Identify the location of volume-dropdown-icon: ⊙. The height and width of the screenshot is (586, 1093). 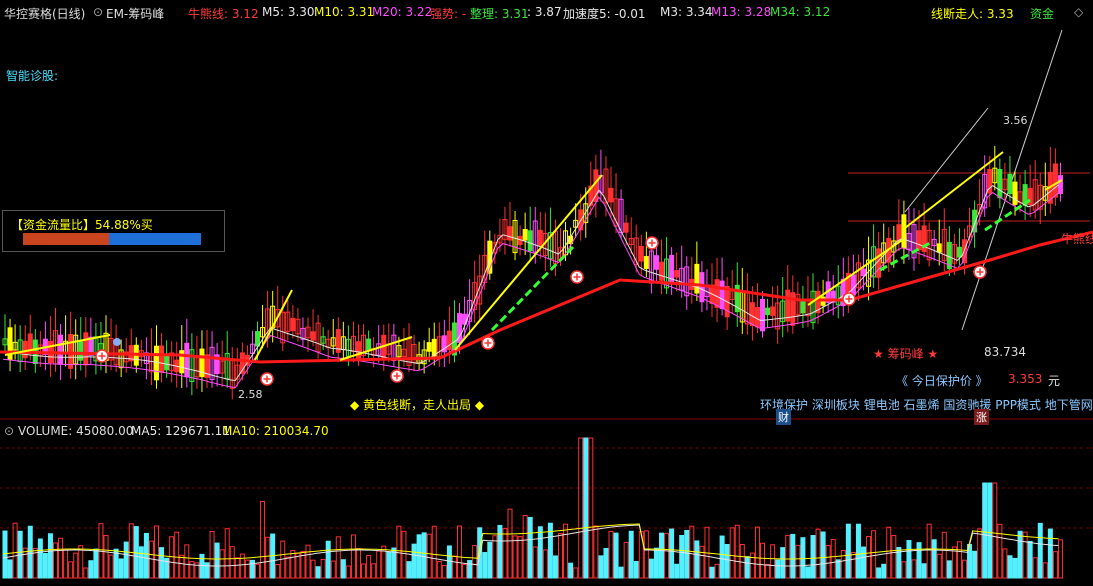
(9, 431).